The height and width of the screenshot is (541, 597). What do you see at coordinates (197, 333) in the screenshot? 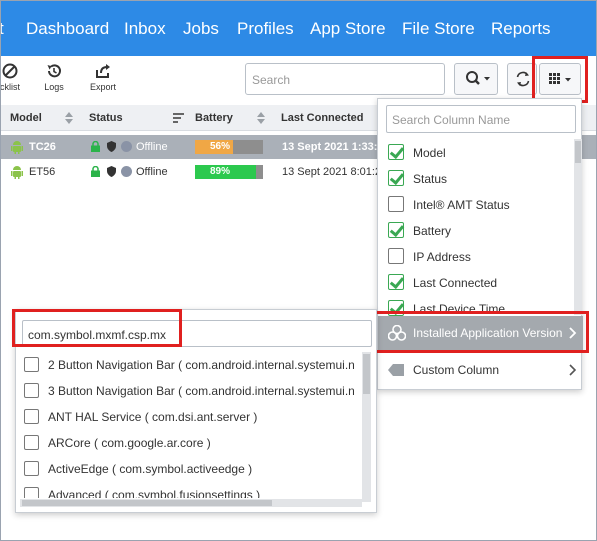
I see `app-search-input: com.symbol.mxmf.csp.mx` at bounding box center [197, 333].